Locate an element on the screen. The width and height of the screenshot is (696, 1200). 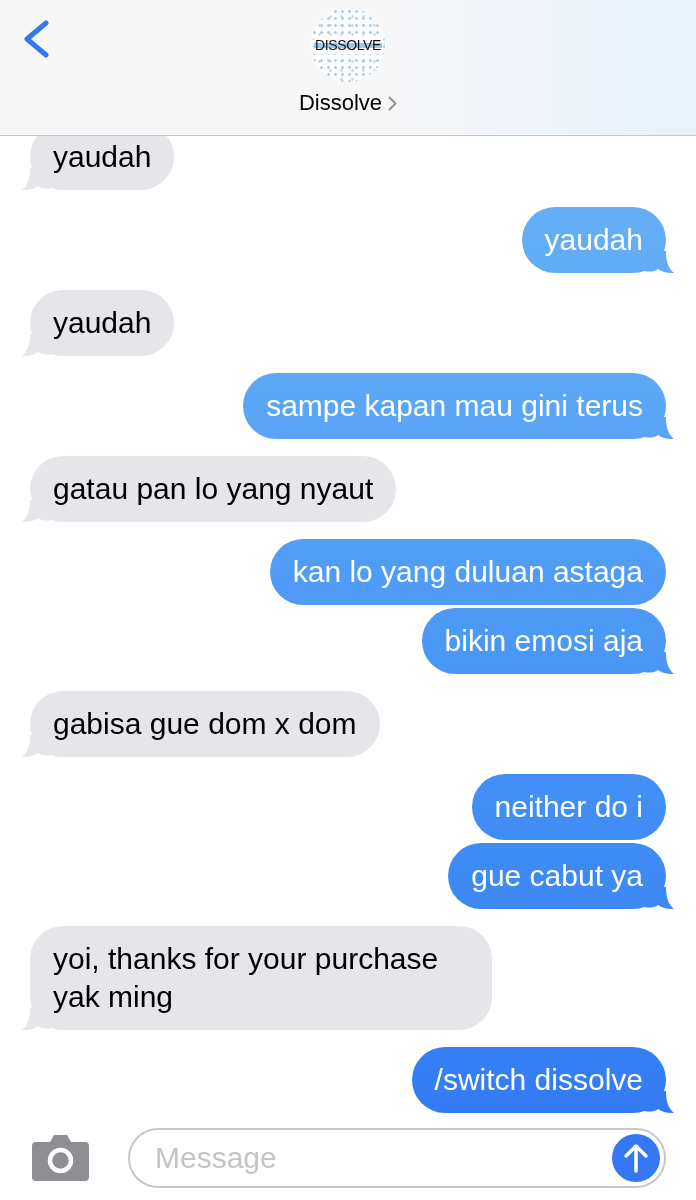
chevron-right-icon is located at coordinates (393, 103).